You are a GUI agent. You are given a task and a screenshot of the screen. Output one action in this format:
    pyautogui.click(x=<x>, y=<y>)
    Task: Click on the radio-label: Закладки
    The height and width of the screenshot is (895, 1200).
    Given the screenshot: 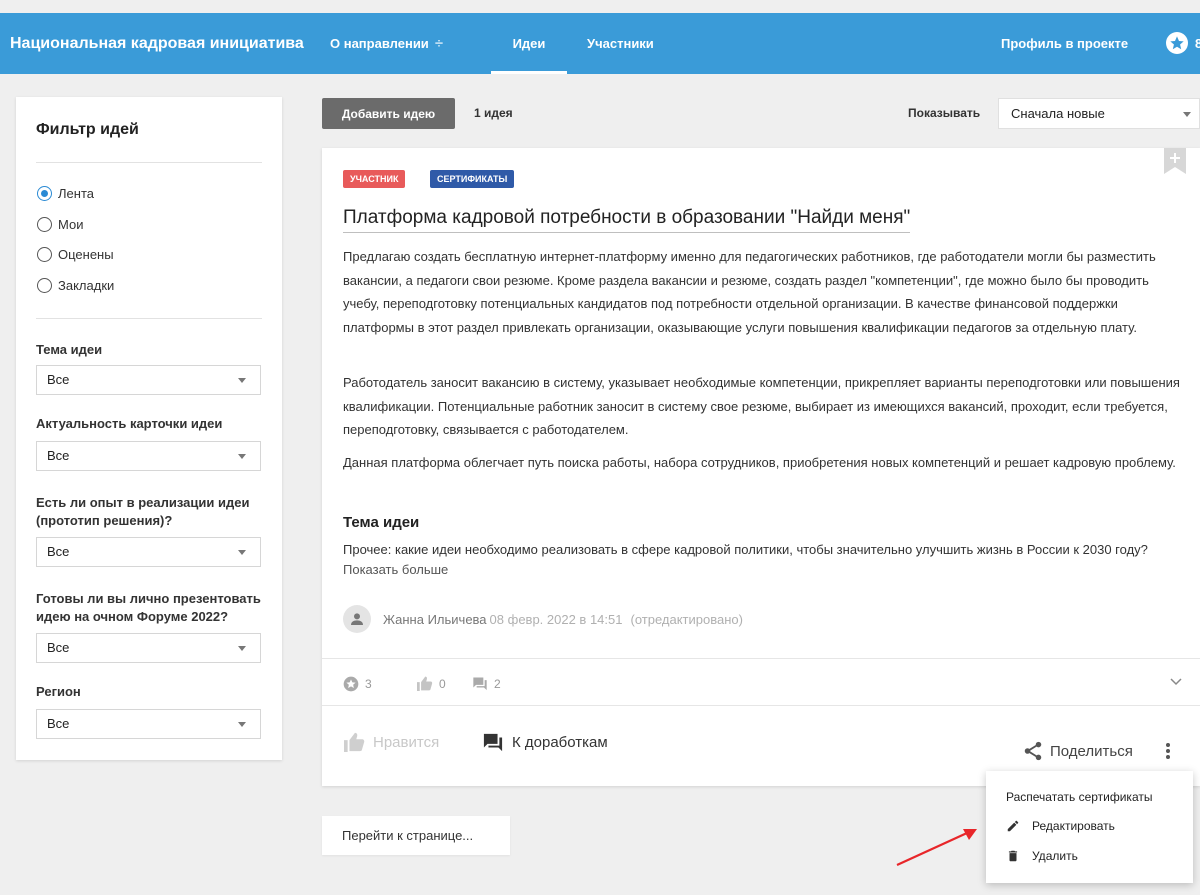 What is the action you would take?
    pyautogui.click(x=86, y=285)
    